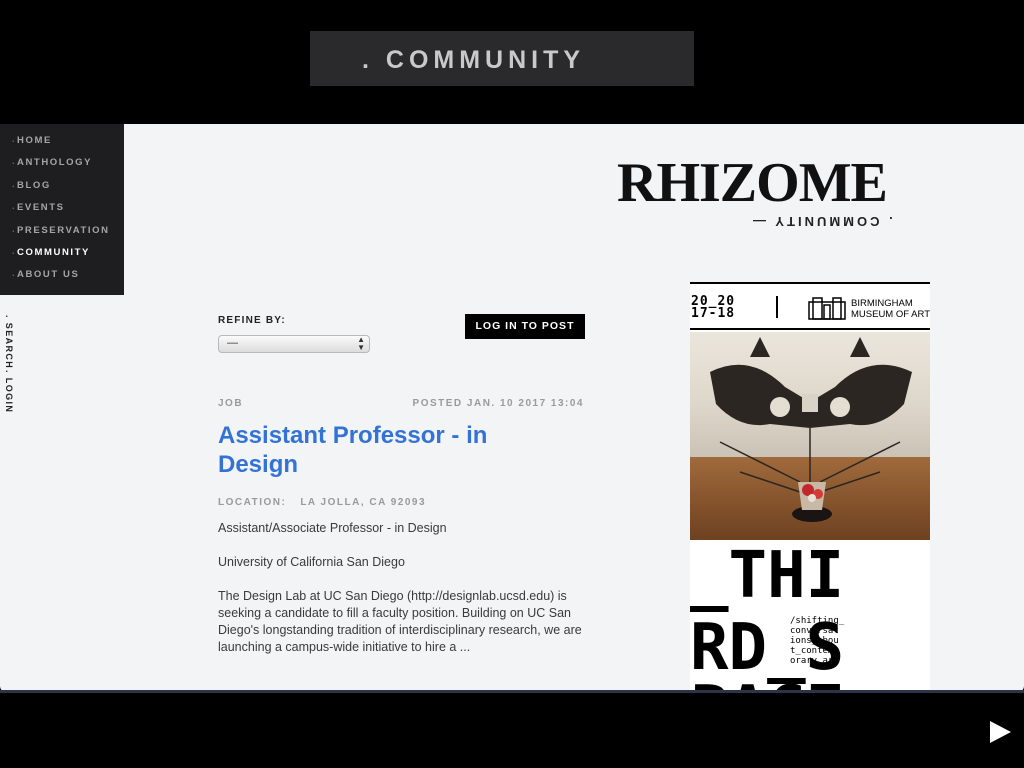  I want to click on post-title-link: Assistant Professor - in Design, so click(388, 450).